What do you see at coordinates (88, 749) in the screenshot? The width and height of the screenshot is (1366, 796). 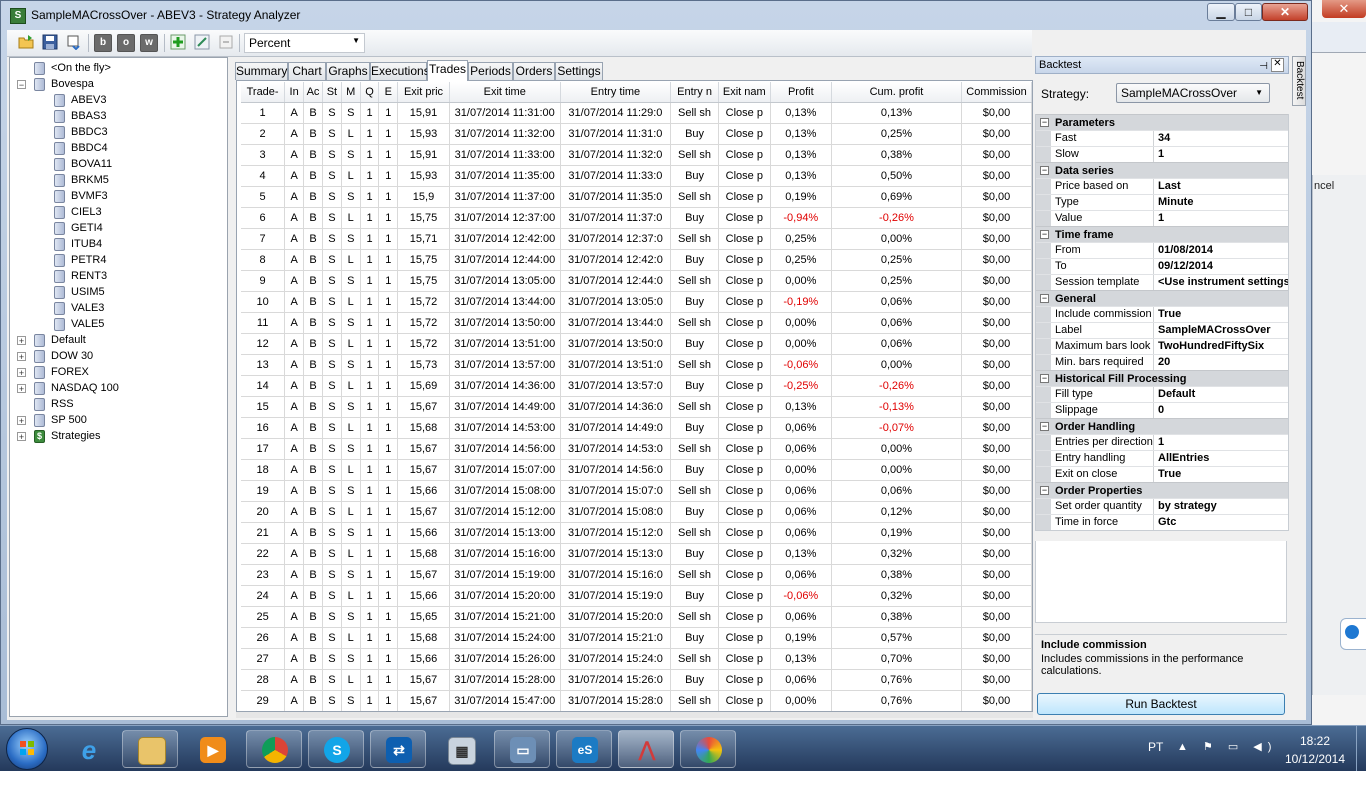 I see `taskbar-internet-explorer: e` at bounding box center [88, 749].